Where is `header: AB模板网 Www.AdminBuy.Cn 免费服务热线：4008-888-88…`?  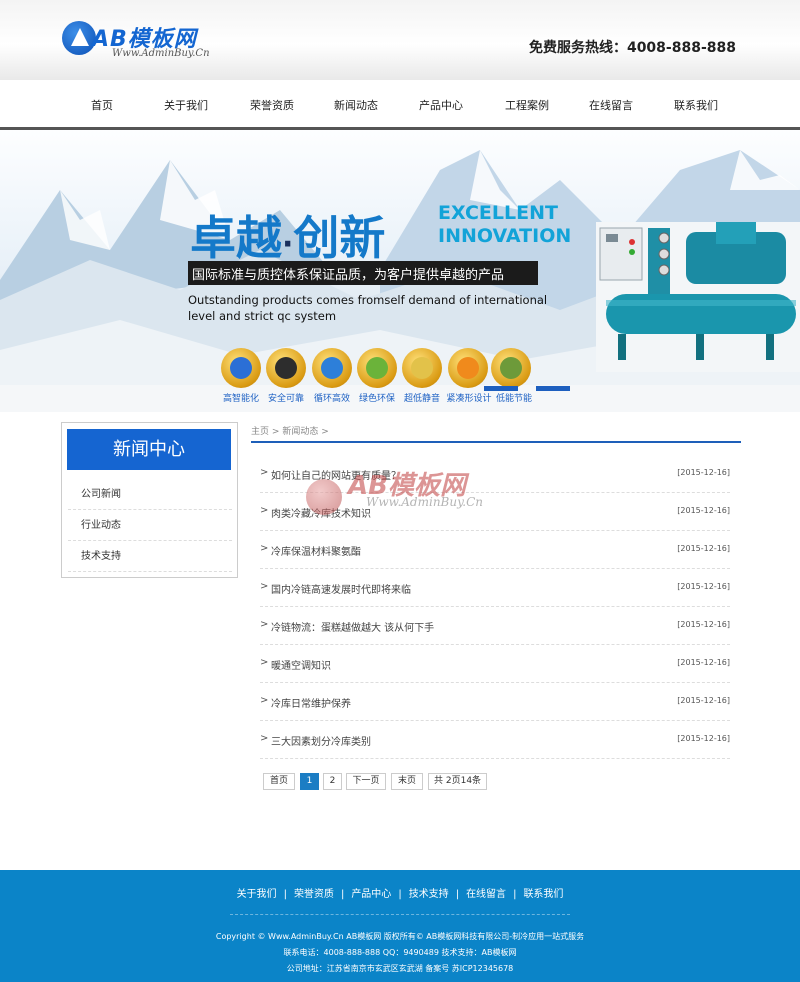
header: AB模板网 Www.AdminBuy.Cn 免费服务热线：4008-888-88… is located at coordinates (400, 40).